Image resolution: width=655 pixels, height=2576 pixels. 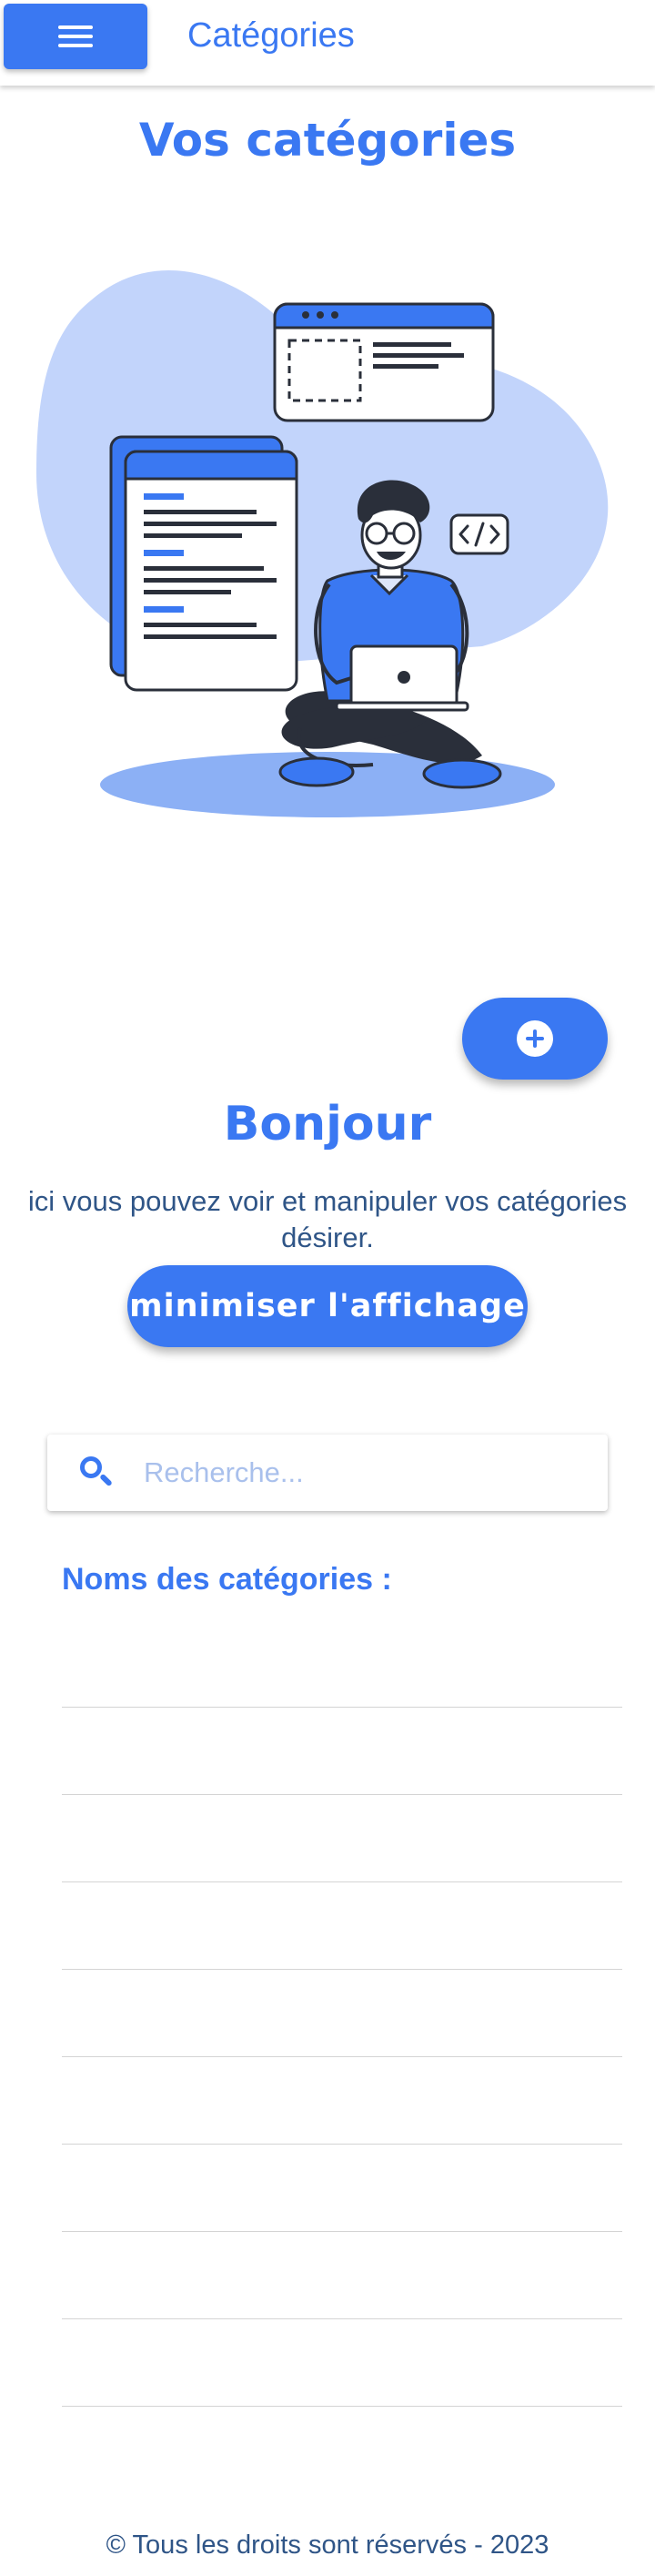 What do you see at coordinates (96, 1473) in the screenshot?
I see `search-icon` at bounding box center [96, 1473].